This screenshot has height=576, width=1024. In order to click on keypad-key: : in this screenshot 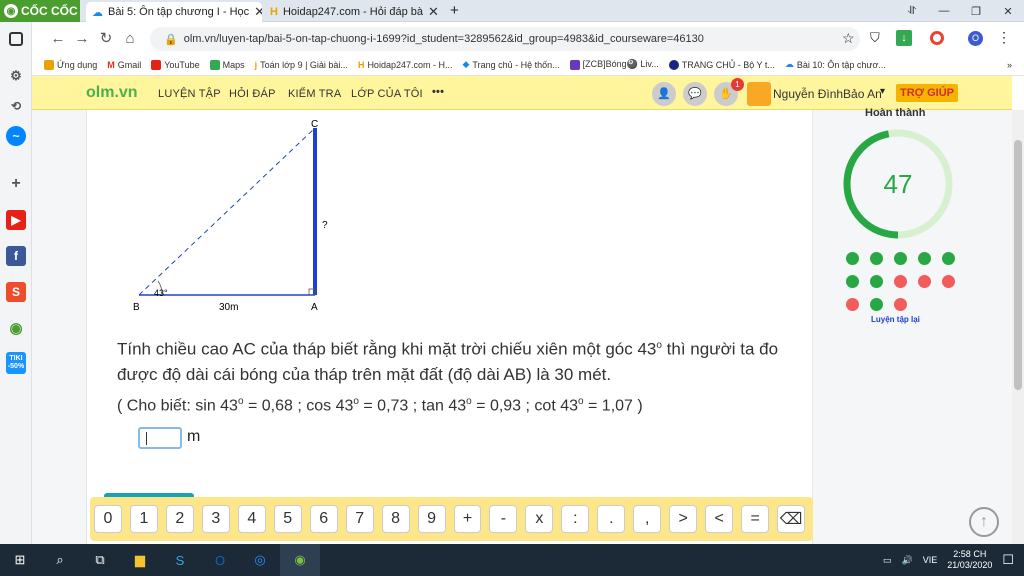, I will do `click(575, 519)`.